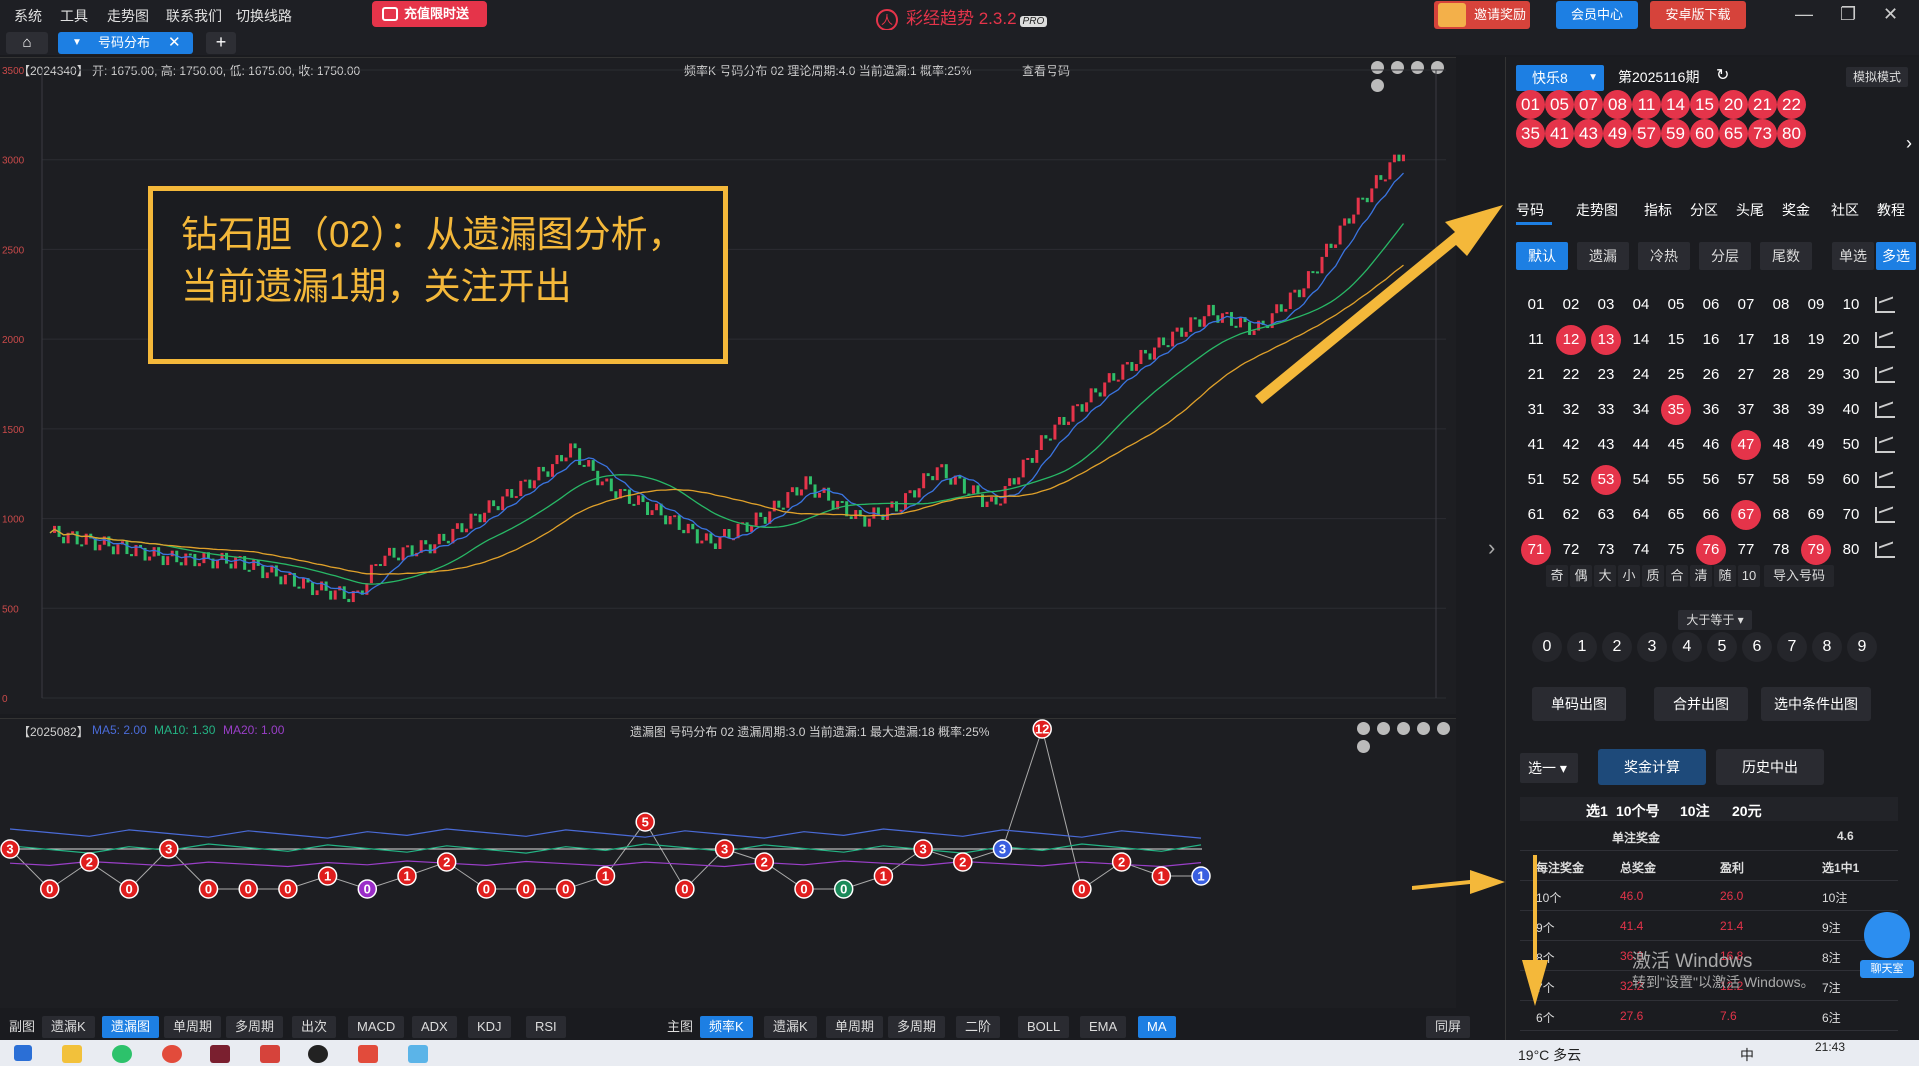 This screenshot has height=1066, width=1919. Describe the element at coordinates (1401, 605) in the screenshot. I see `annotation-arrows` at that location.